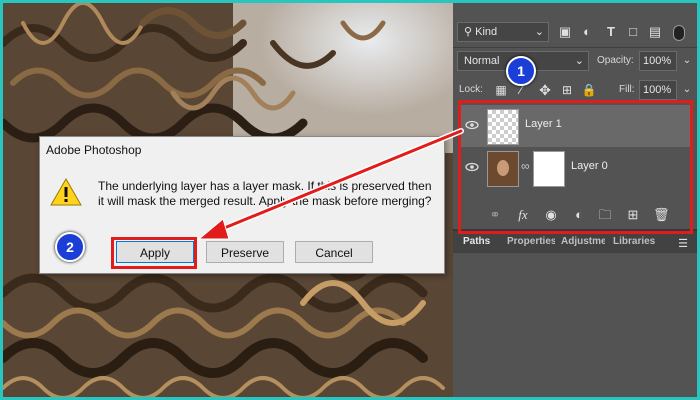 The width and height of the screenshot is (700, 400). Describe the element at coordinates (70, 247) in the screenshot. I see `step-badge-2: 2` at that location.